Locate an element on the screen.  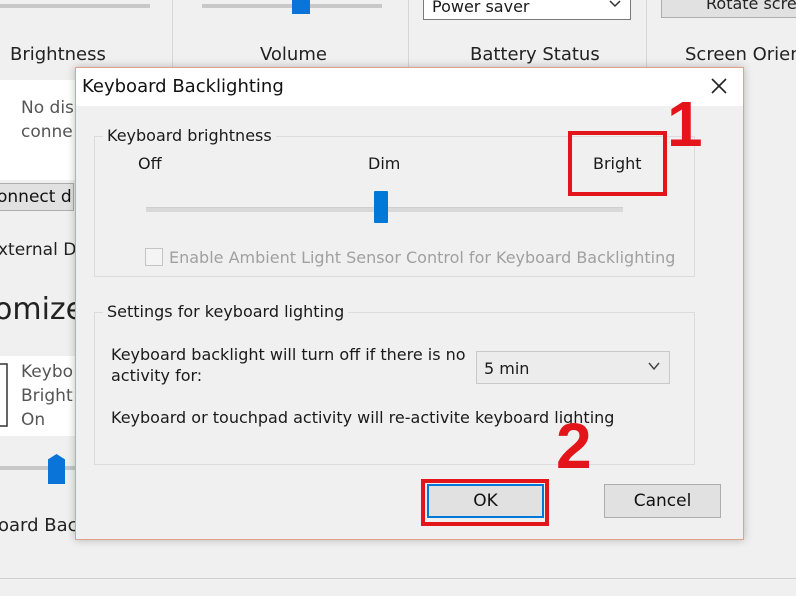
battery-label: Battery Status is located at coordinates (535, 54).